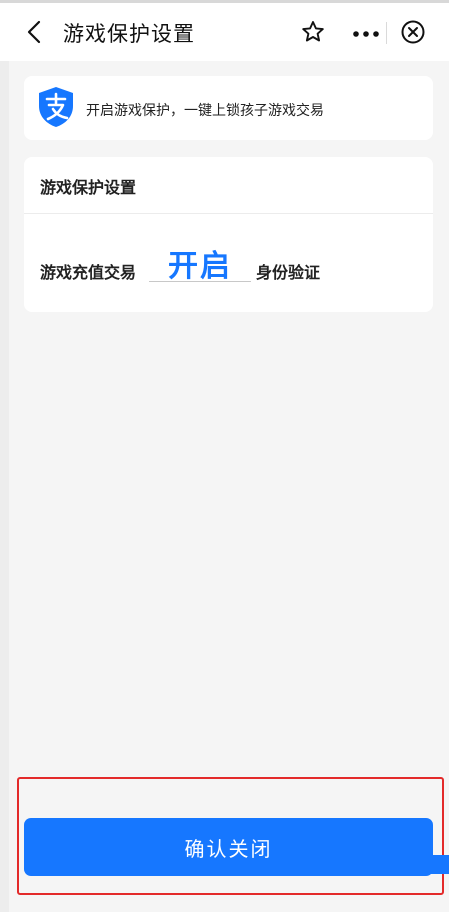  I want to click on toggle-underline, so click(200, 281).